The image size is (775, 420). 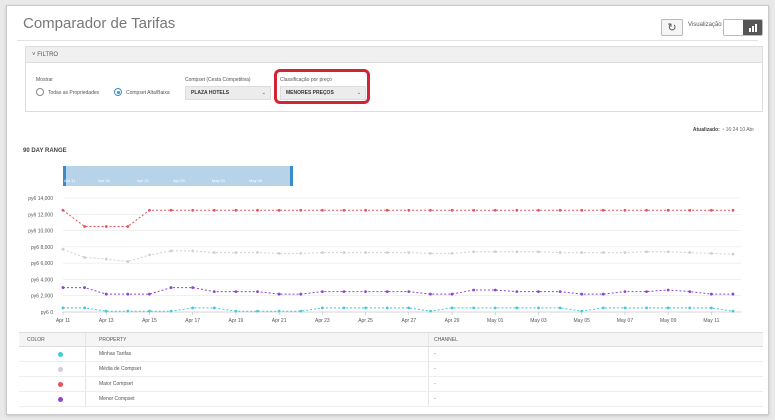 I want to click on navigator-label: Apr 26, so click(x=179, y=180).